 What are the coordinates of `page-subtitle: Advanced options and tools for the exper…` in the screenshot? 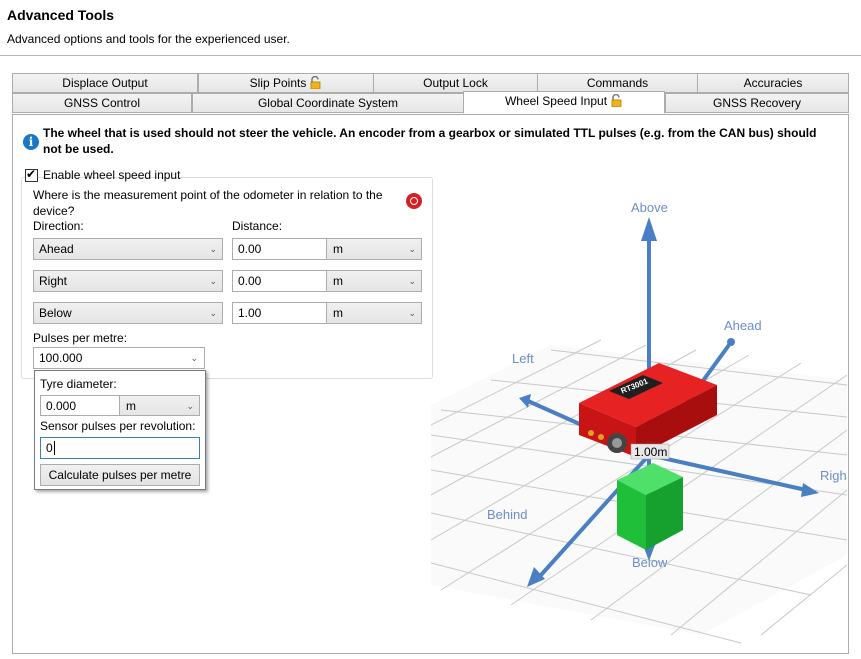 It's located at (148, 39).